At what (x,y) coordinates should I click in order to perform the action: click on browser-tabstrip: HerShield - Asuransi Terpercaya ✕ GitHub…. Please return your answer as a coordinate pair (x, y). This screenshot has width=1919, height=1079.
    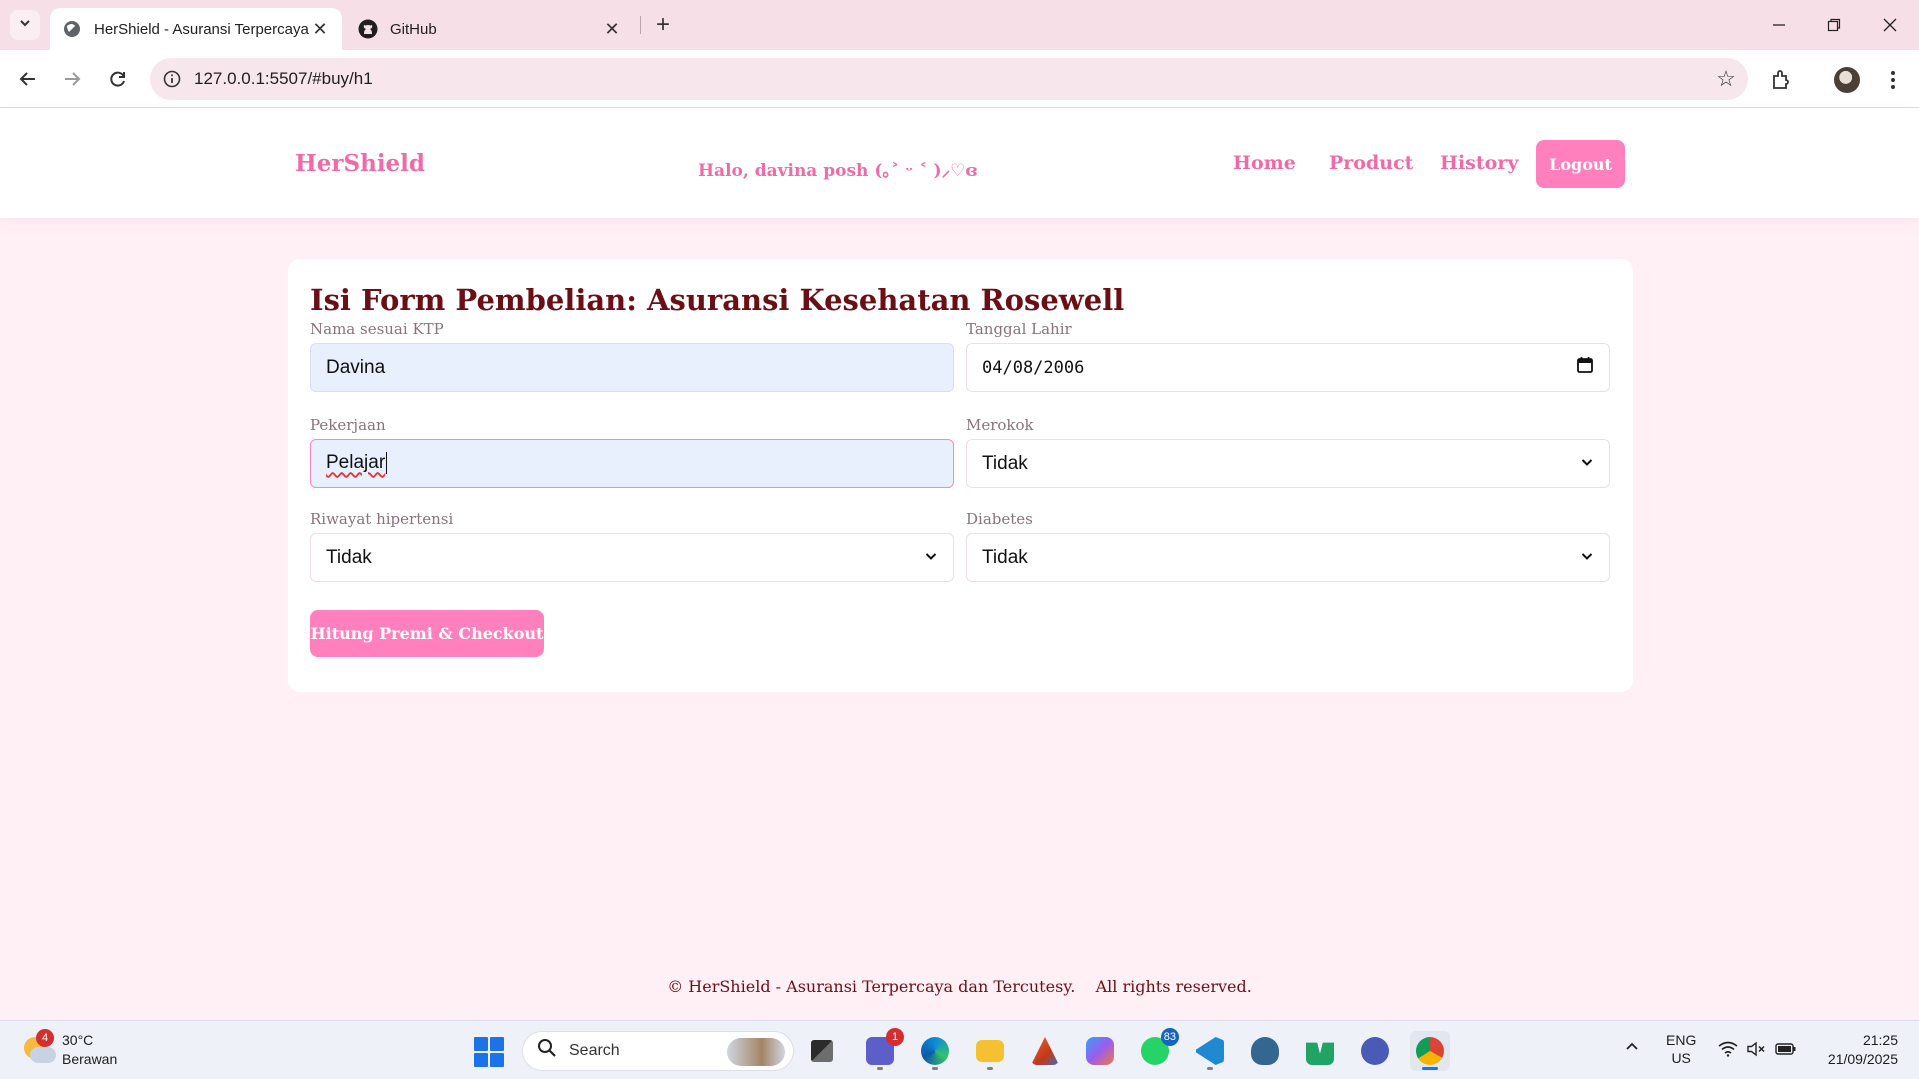
    Looking at the image, I should click on (959, 25).